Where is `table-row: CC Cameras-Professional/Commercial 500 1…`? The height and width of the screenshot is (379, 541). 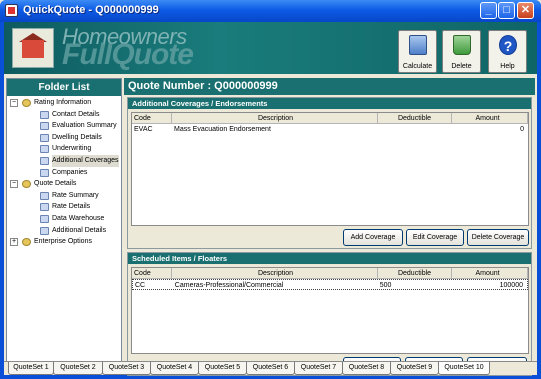 table-row: CC Cameras-Professional/Commercial 500 1… is located at coordinates (330, 284).